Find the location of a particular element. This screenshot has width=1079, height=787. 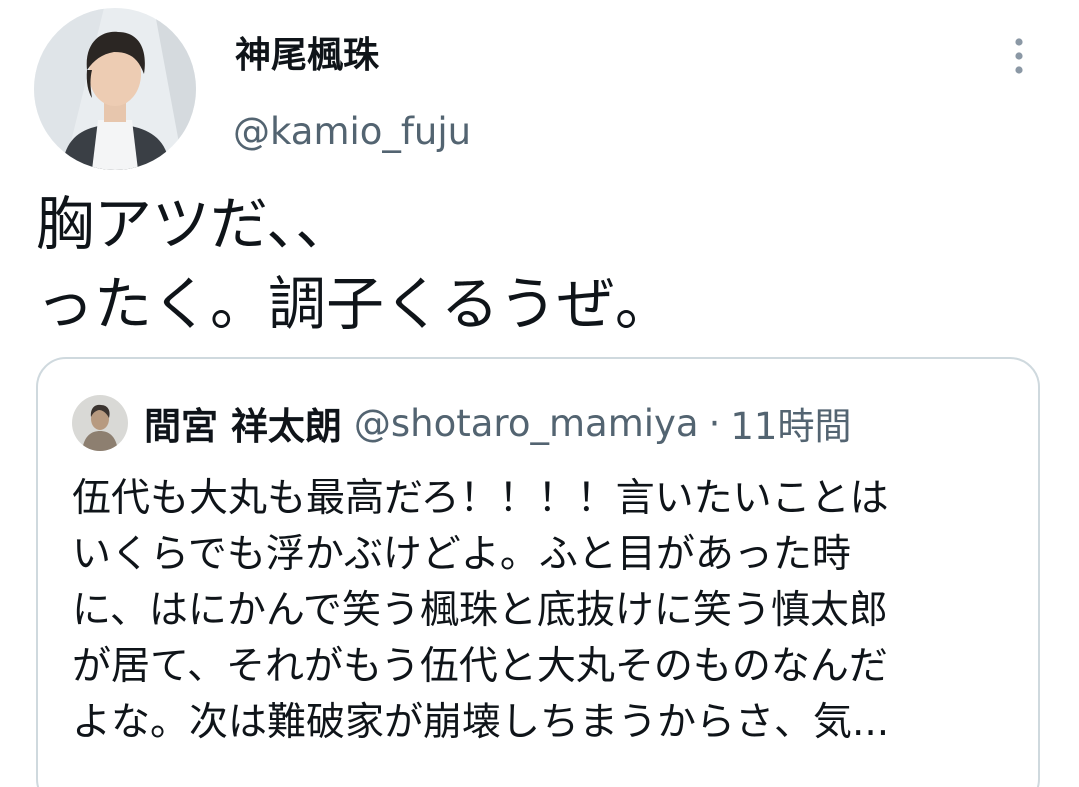

quoted-author-display-name: 間宮 祥太朗 is located at coordinates (243, 426).